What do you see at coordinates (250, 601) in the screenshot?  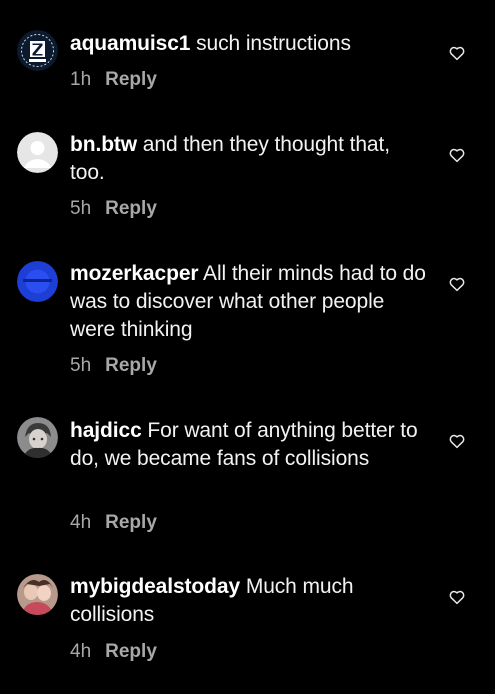 I see `comment-text: mybigdealstoday Much much collisions` at bounding box center [250, 601].